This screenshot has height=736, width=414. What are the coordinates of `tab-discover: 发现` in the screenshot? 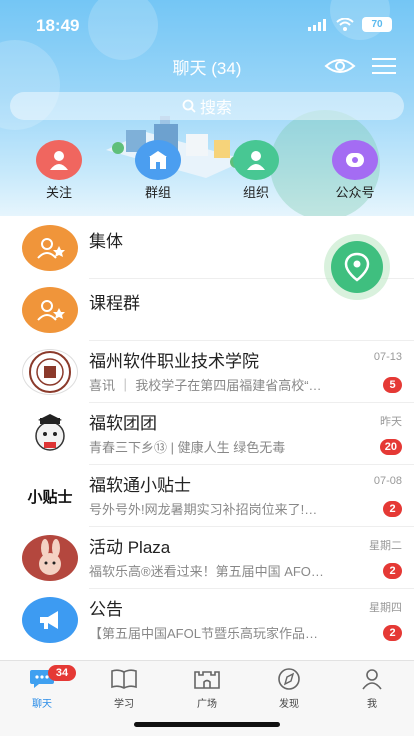 It's located at (289, 687).